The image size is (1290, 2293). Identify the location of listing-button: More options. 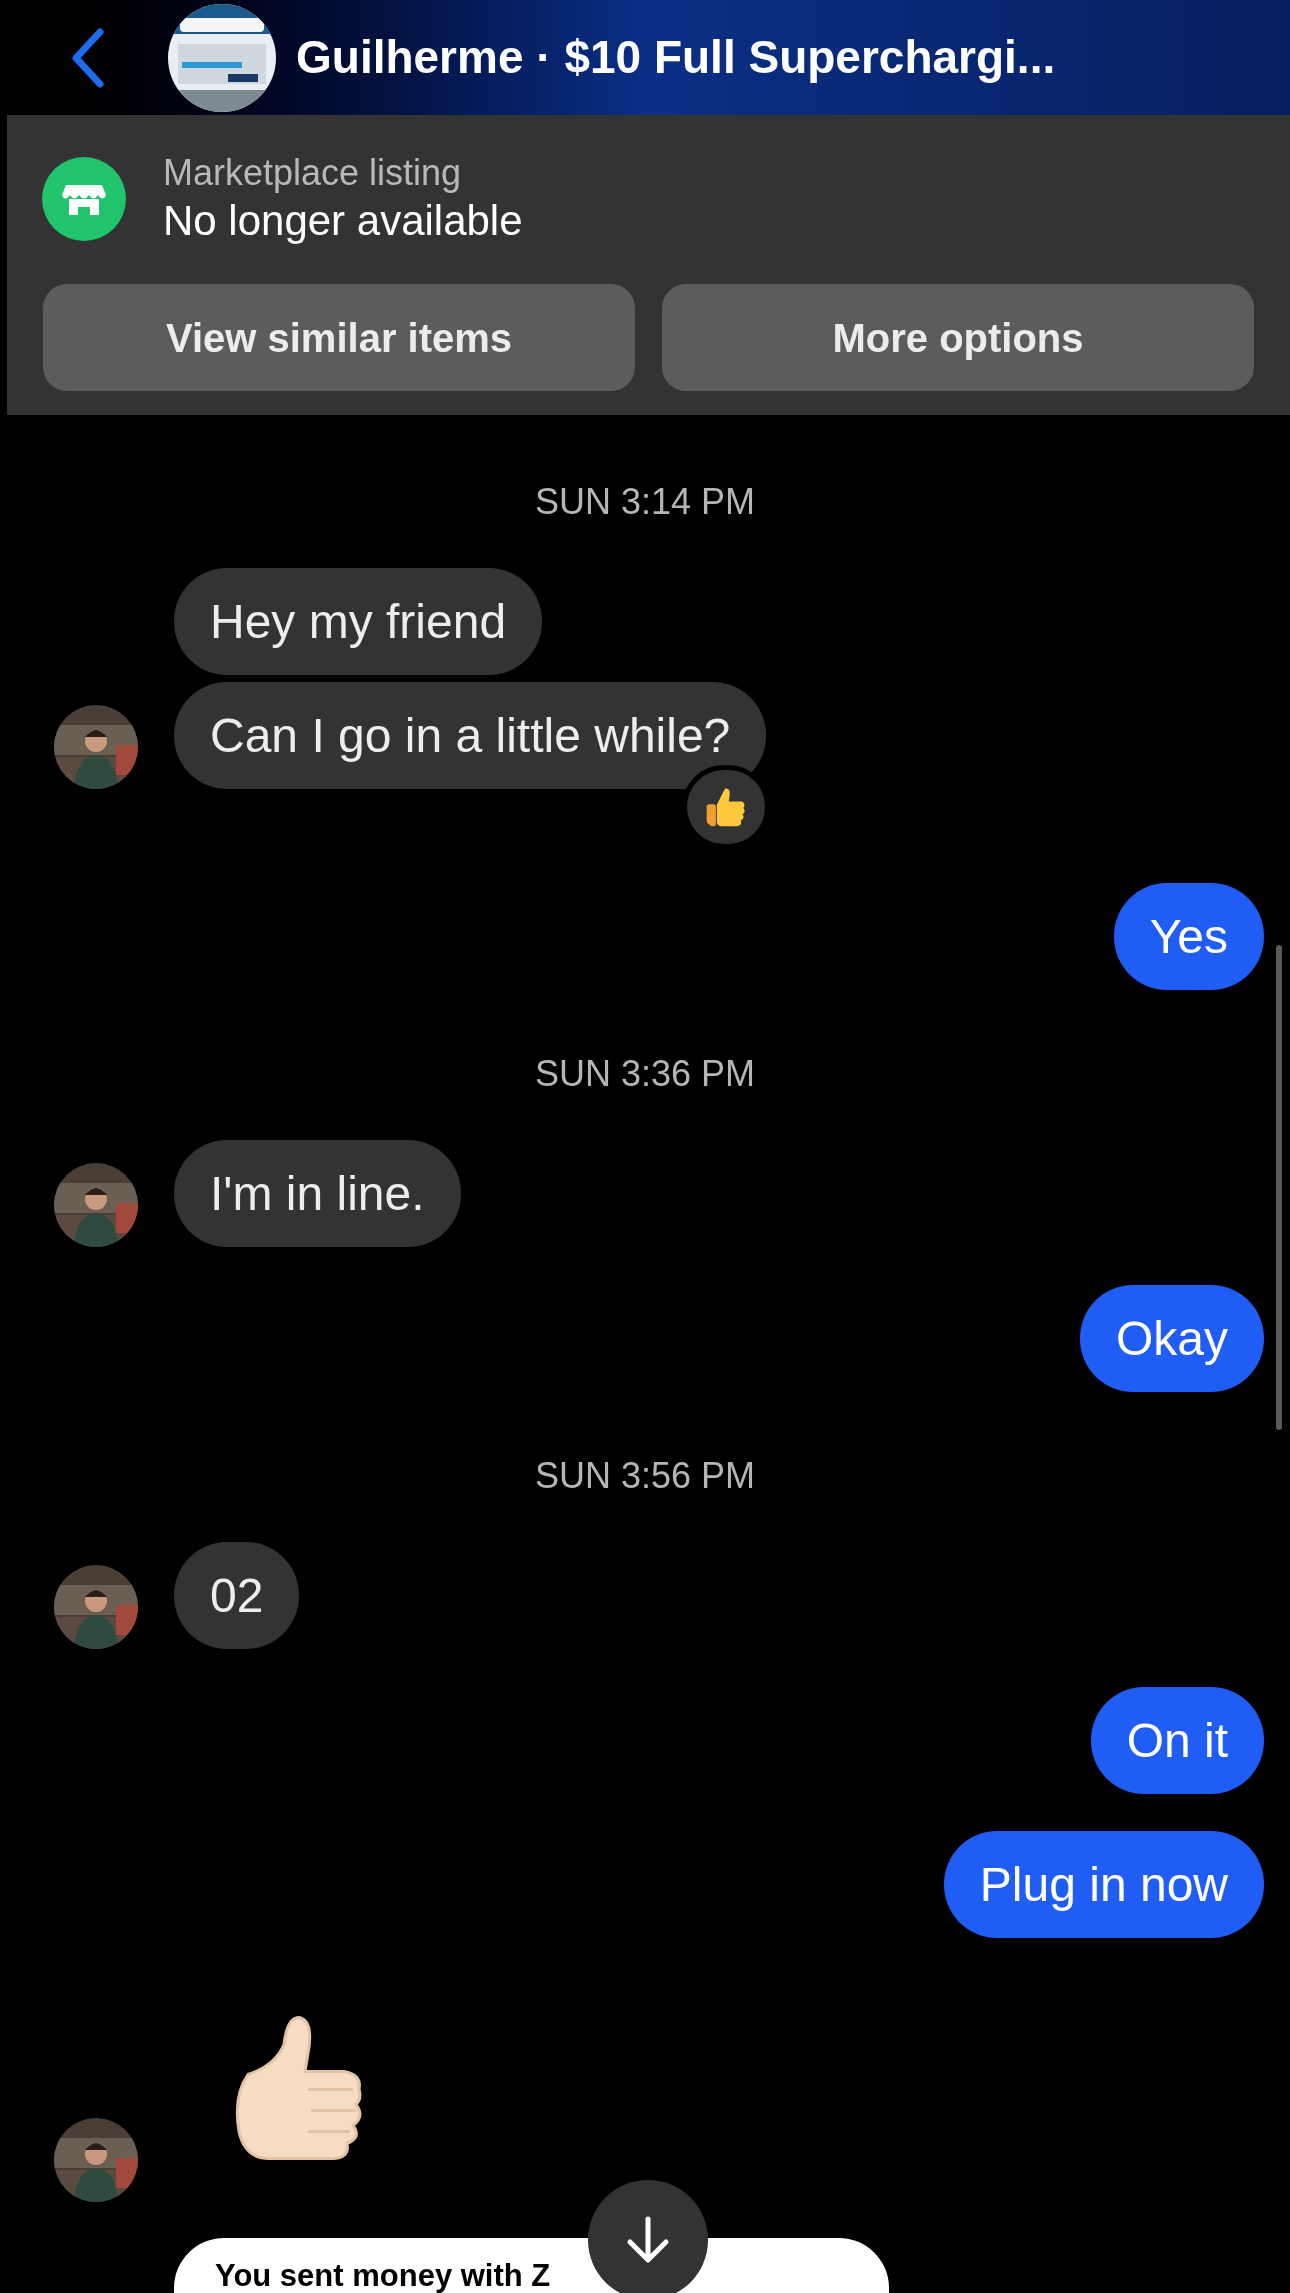
(958, 337).